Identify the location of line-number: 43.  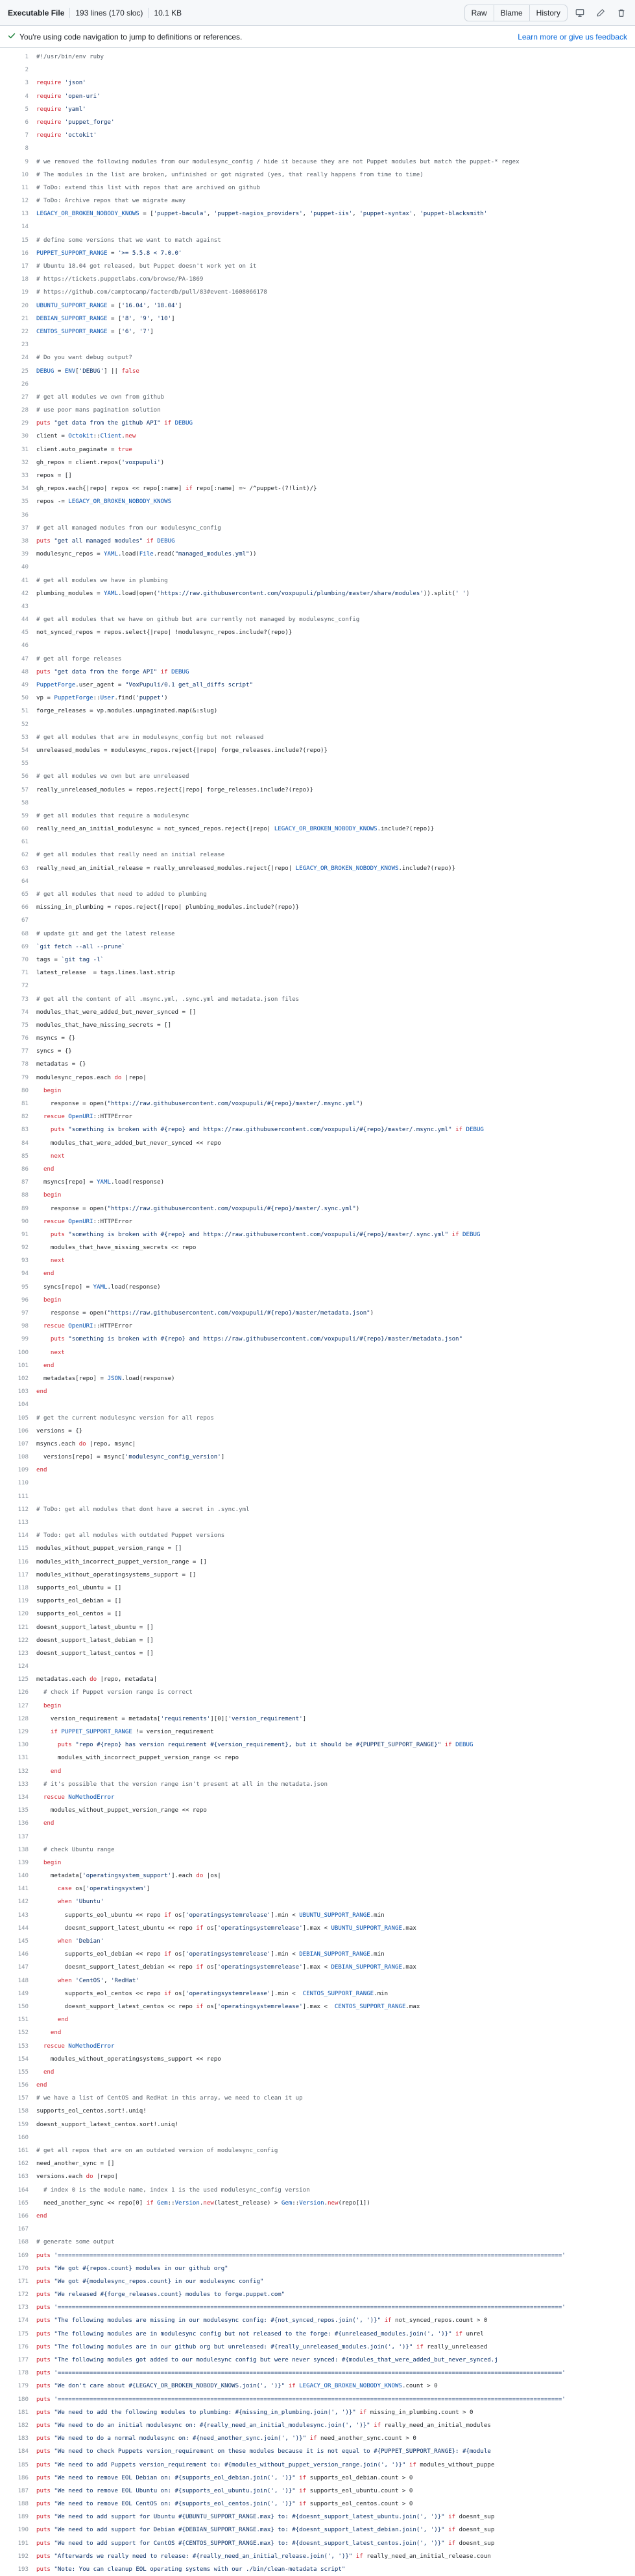
(18, 606).